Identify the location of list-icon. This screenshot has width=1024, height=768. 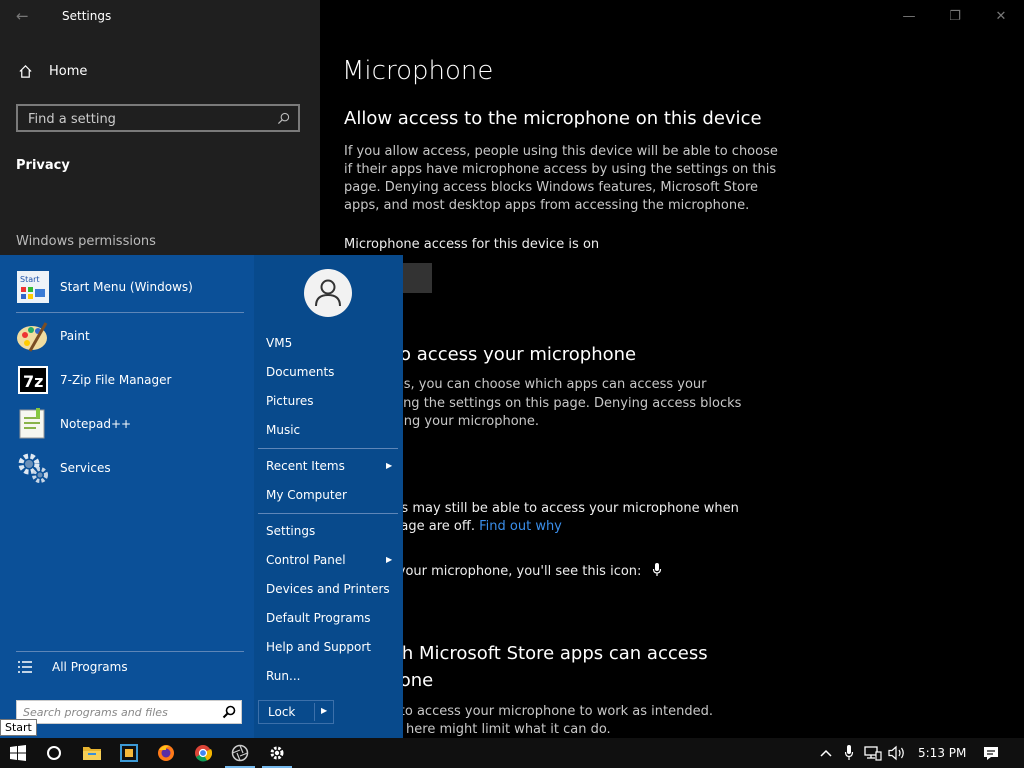
(25, 667).